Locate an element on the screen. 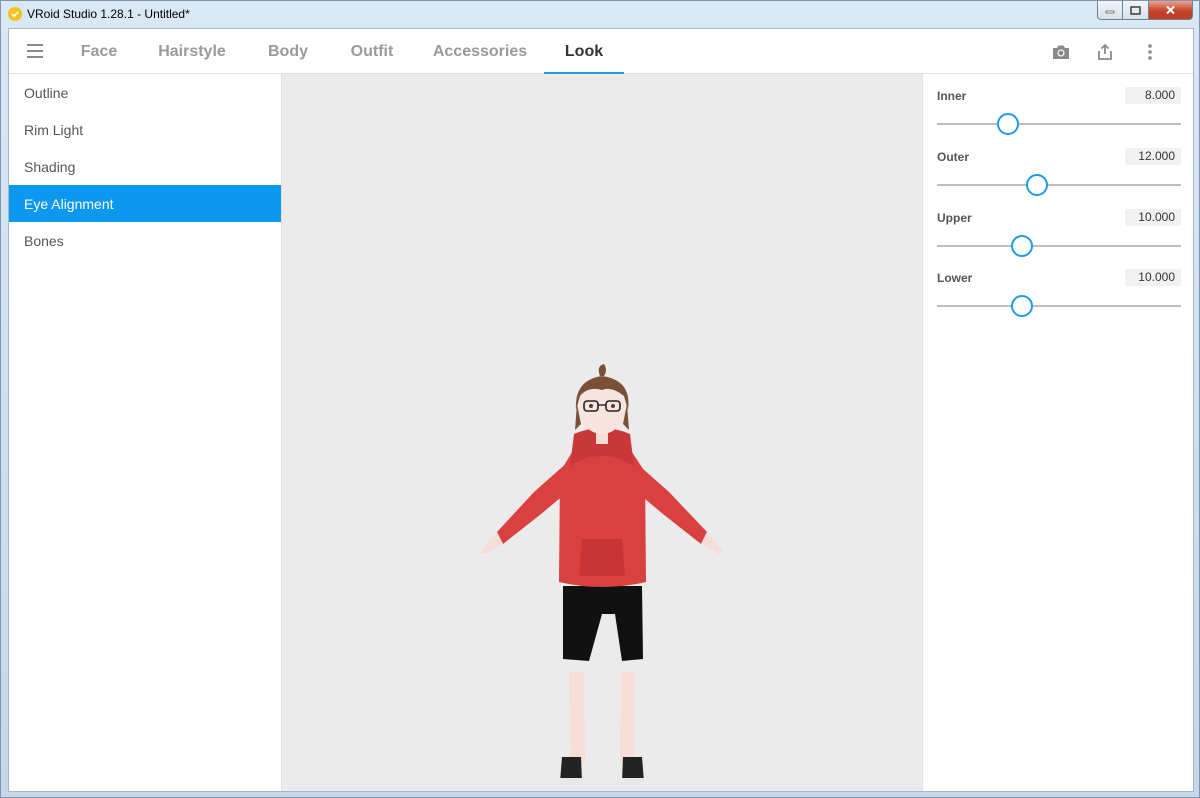 The height and width of the screenshot is (798, 1200). window-controls is located at coordinates (1145, 10).